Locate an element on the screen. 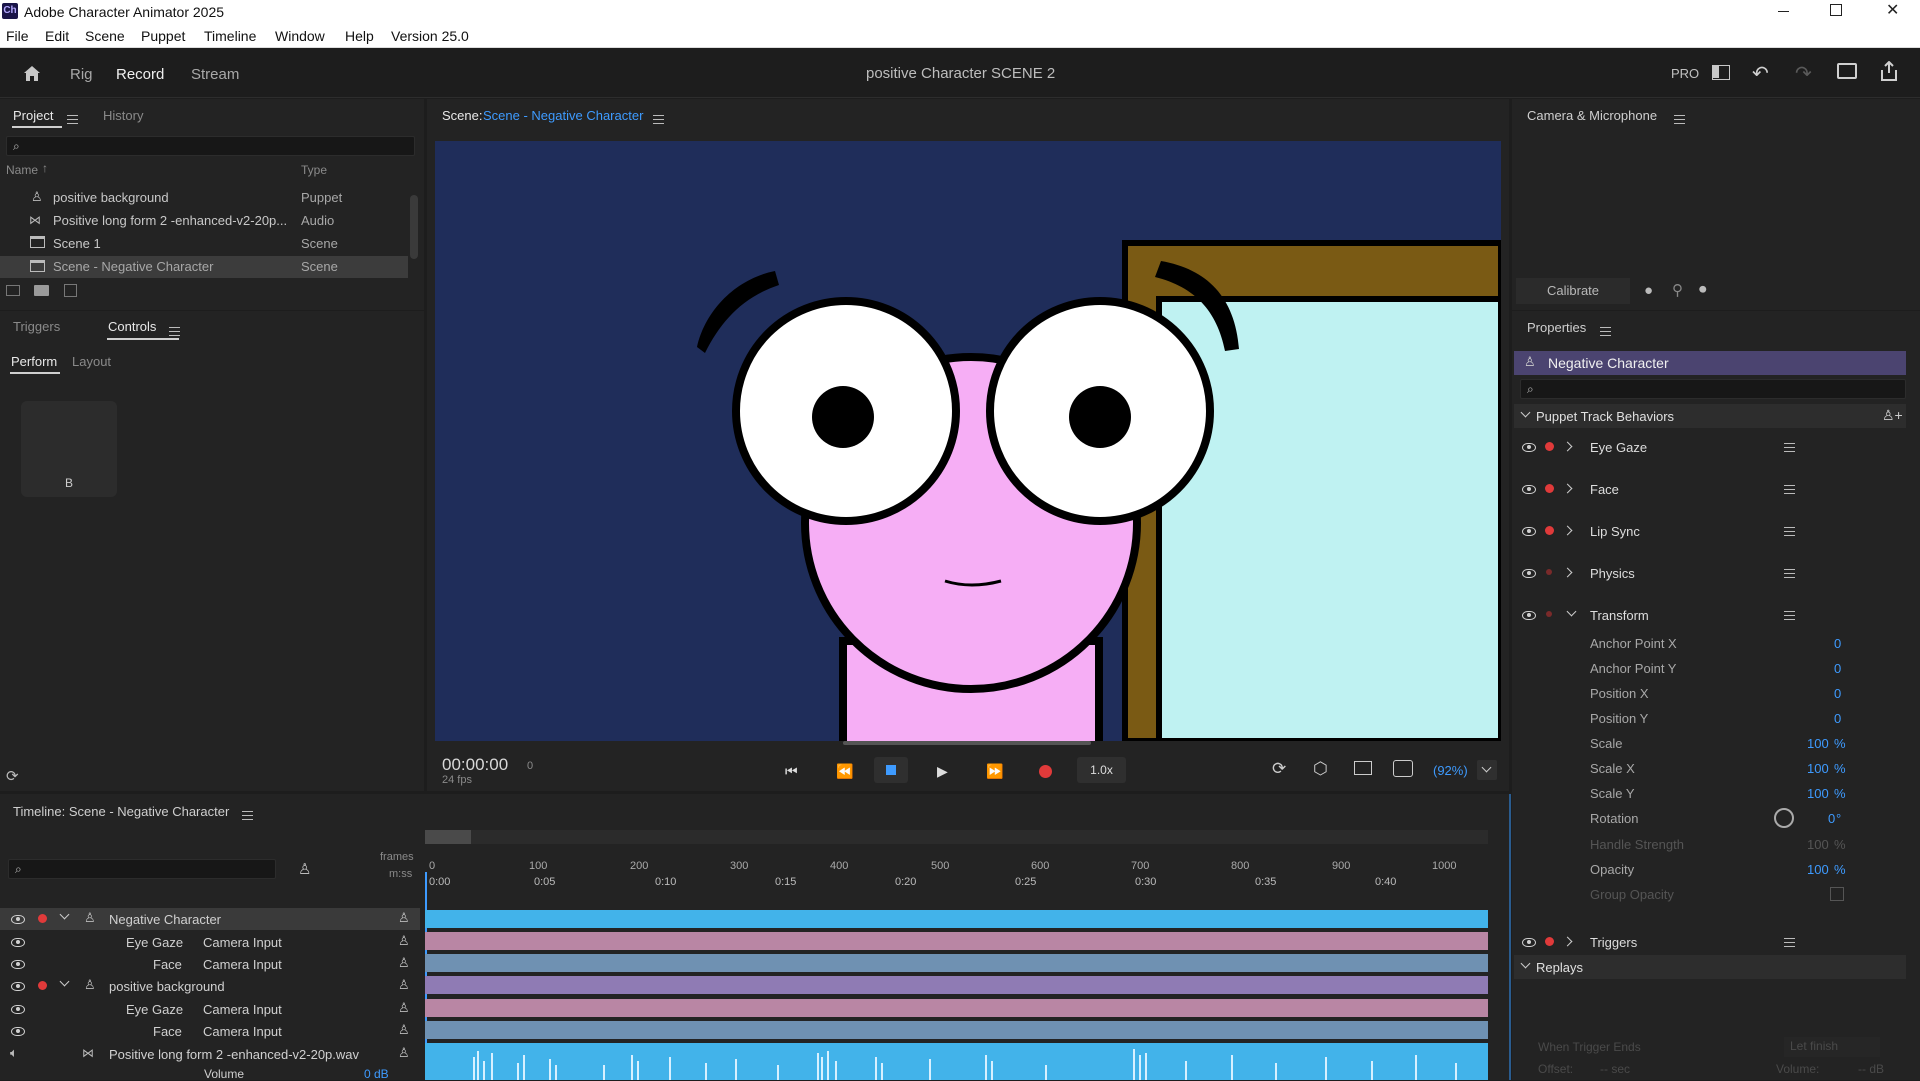 The height and width of the screenshot is (1081, 1920). volume-value: -- dB is located at coordinates (1871, 1069).